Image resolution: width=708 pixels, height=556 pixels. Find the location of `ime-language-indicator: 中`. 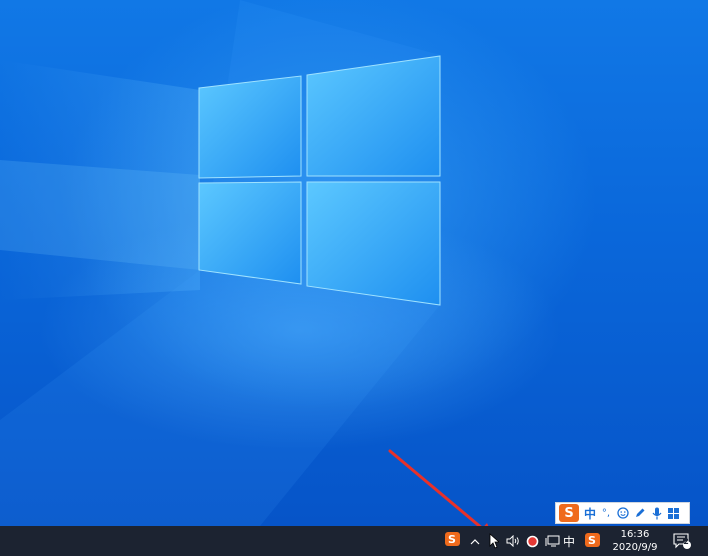

ime-language-indicator: 中 is located at coordinates (569, 541).